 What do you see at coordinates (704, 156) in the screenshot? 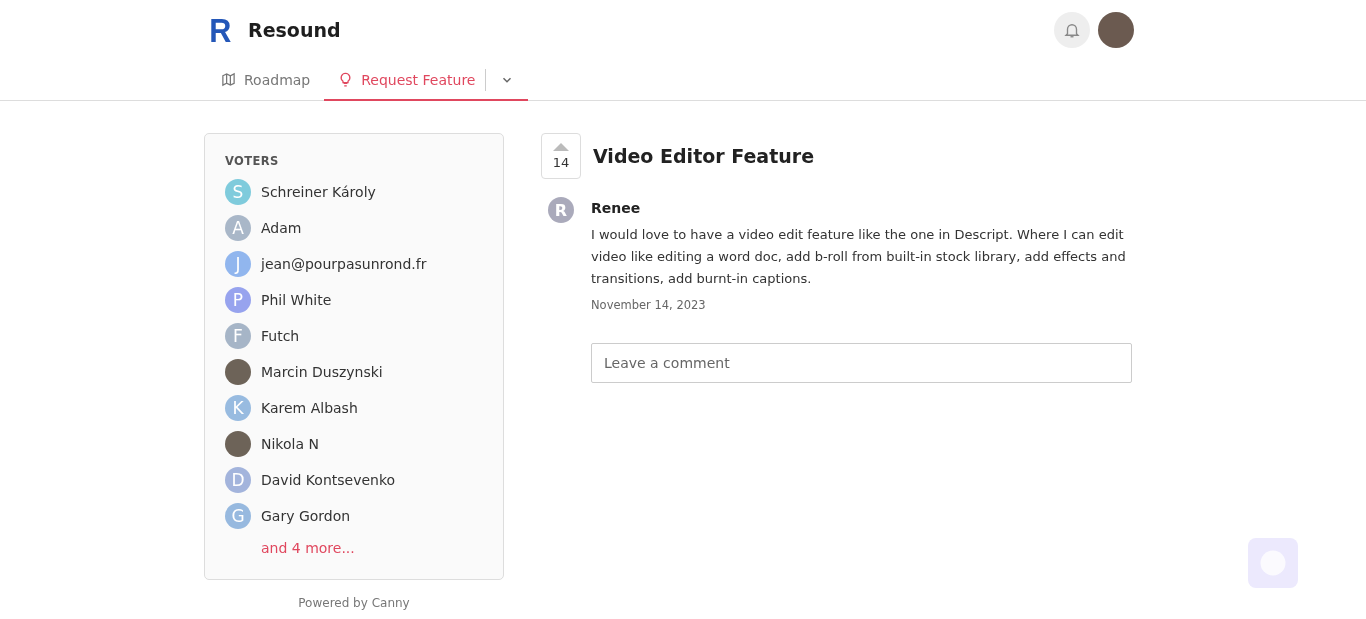
I see `post-title: Video Editor Feature` at bounding box center [704, 156].